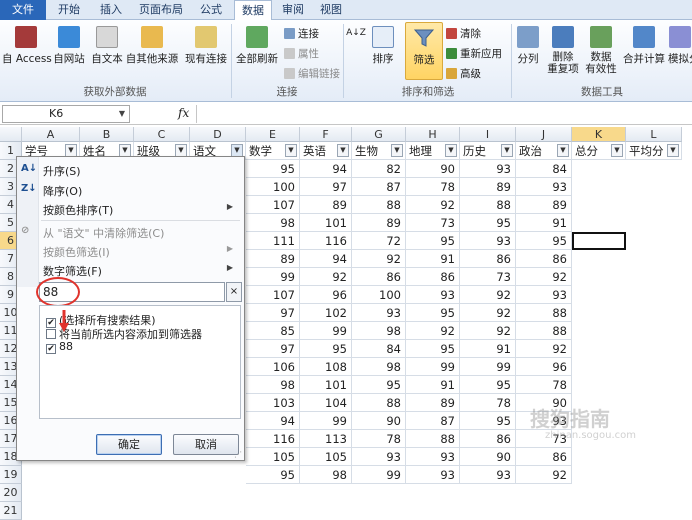 This screenshot has width=692, height=520. What do you see at coordinates (433, 151) in the screenshot?
I see `header-cell: 地理 ▼` at bounding box center [433, 151].